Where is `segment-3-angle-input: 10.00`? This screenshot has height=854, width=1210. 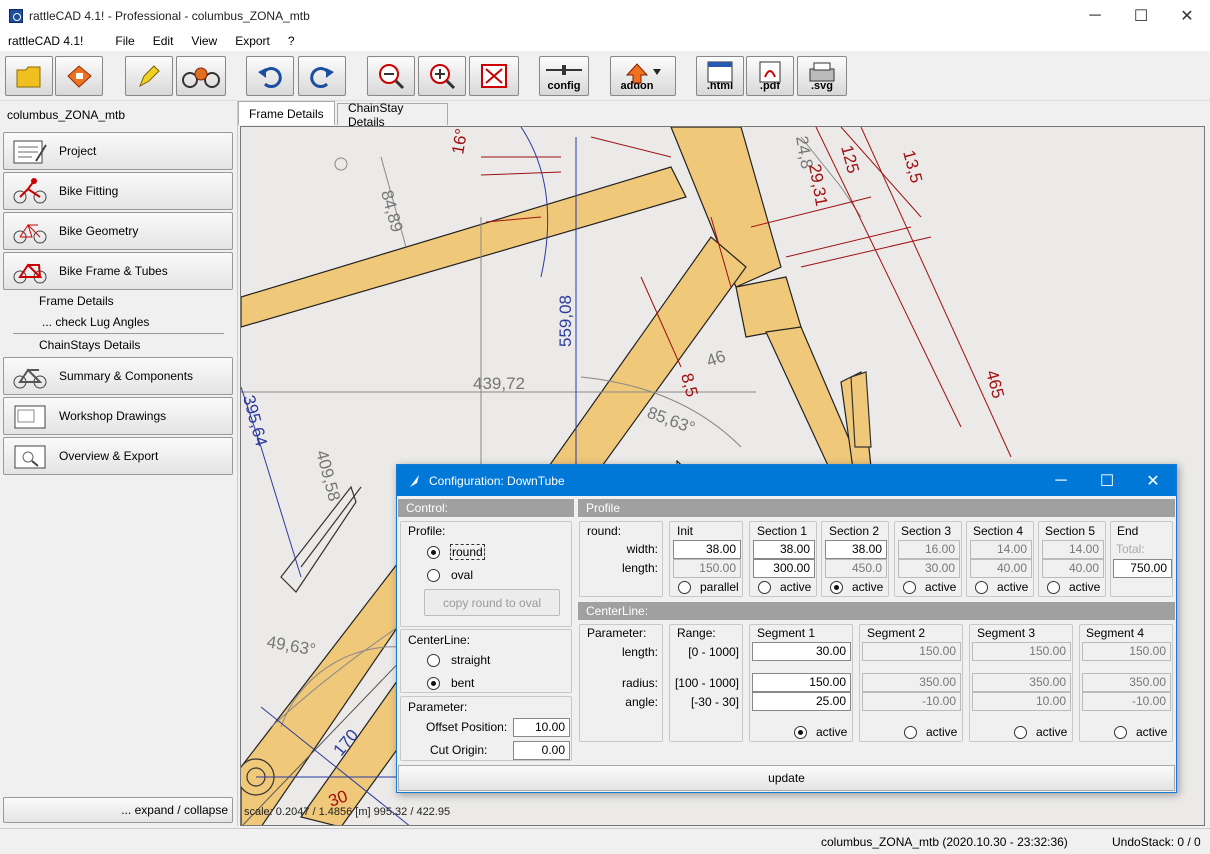 segment-3-angle-input: 10.00 is located at coordinates (1021, 701).